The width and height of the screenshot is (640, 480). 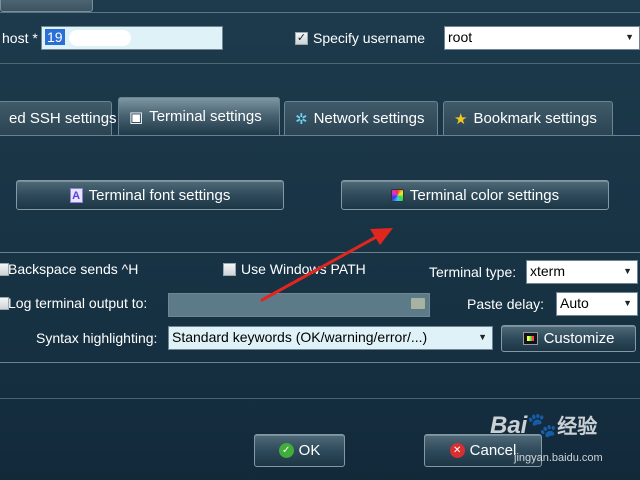 What do you see at coordinates (381, 236) in the screenshot?
I see `annotation-arrow-head` at bounding box center [381, 236].